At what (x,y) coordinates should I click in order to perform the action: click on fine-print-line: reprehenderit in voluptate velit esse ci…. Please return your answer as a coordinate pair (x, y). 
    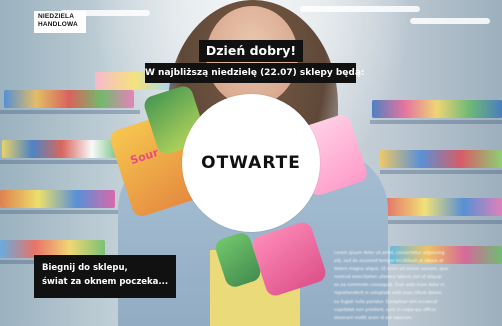
    Looking at the image, I should click on (388, 294).